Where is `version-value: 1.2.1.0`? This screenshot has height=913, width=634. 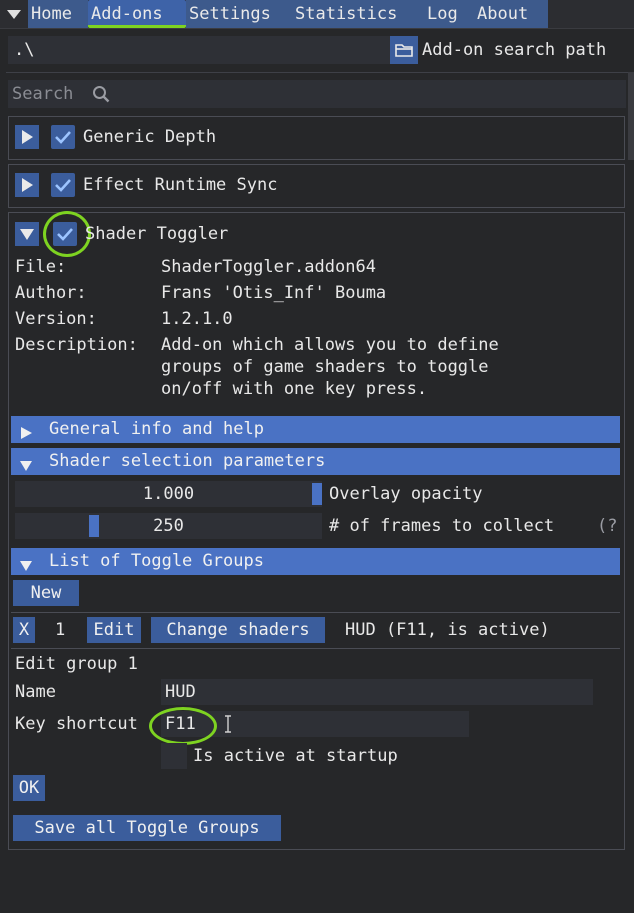 version-value: 1.2.1.0 is located at coordinates (197, 319).